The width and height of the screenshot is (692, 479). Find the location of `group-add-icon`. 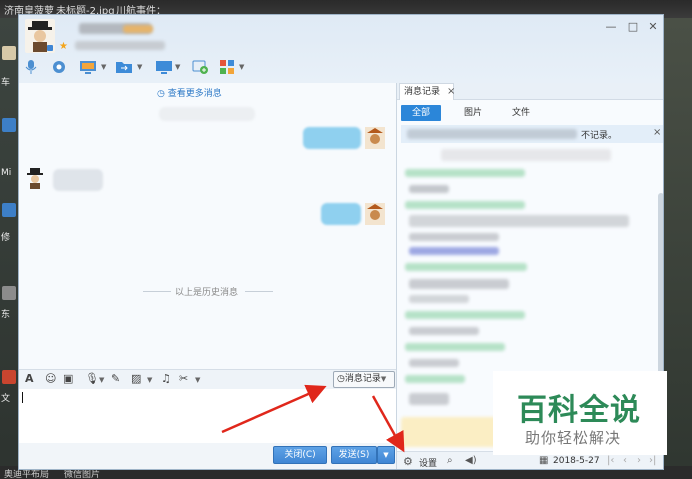

group-add-icon is located at coordinates (200, 67).